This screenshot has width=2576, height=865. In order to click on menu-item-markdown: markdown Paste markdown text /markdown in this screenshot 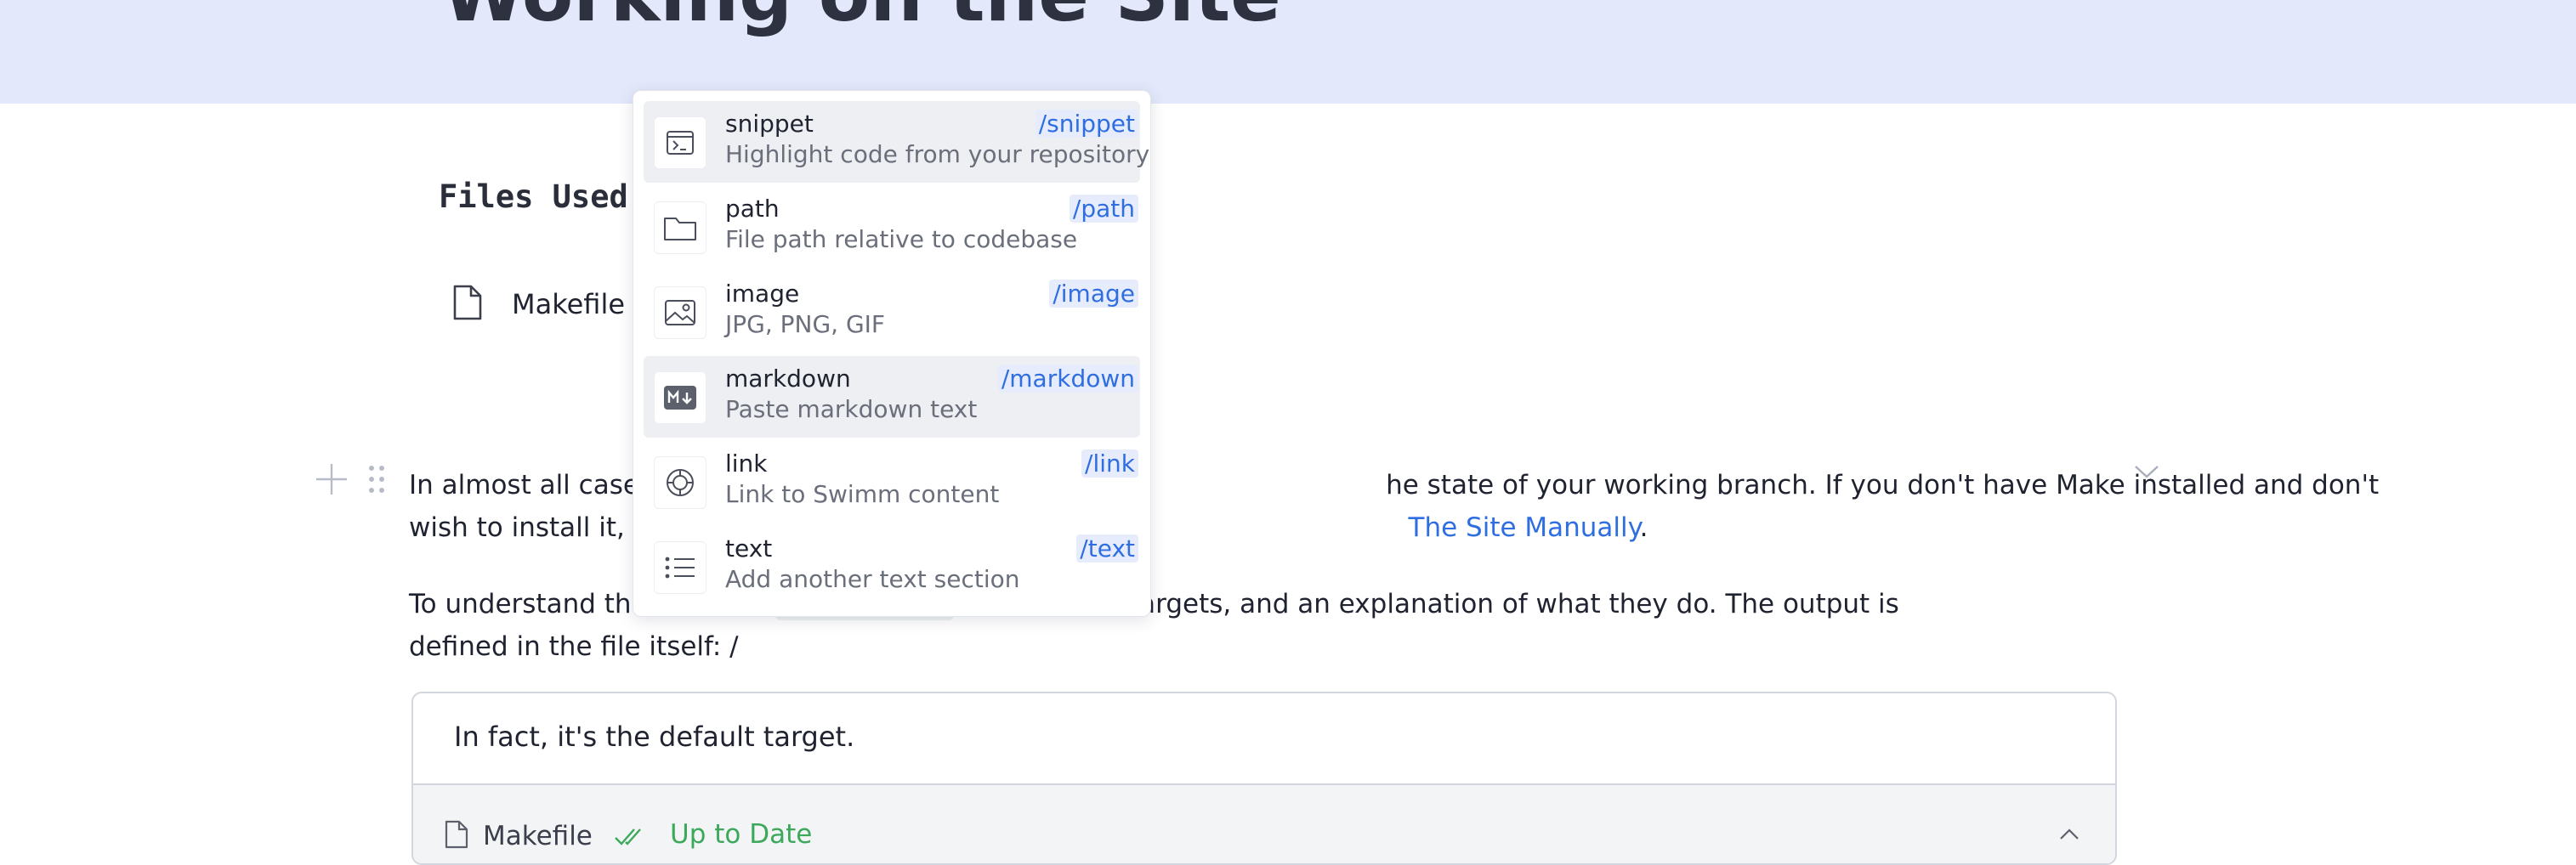, I will do `click(892, 397)`.